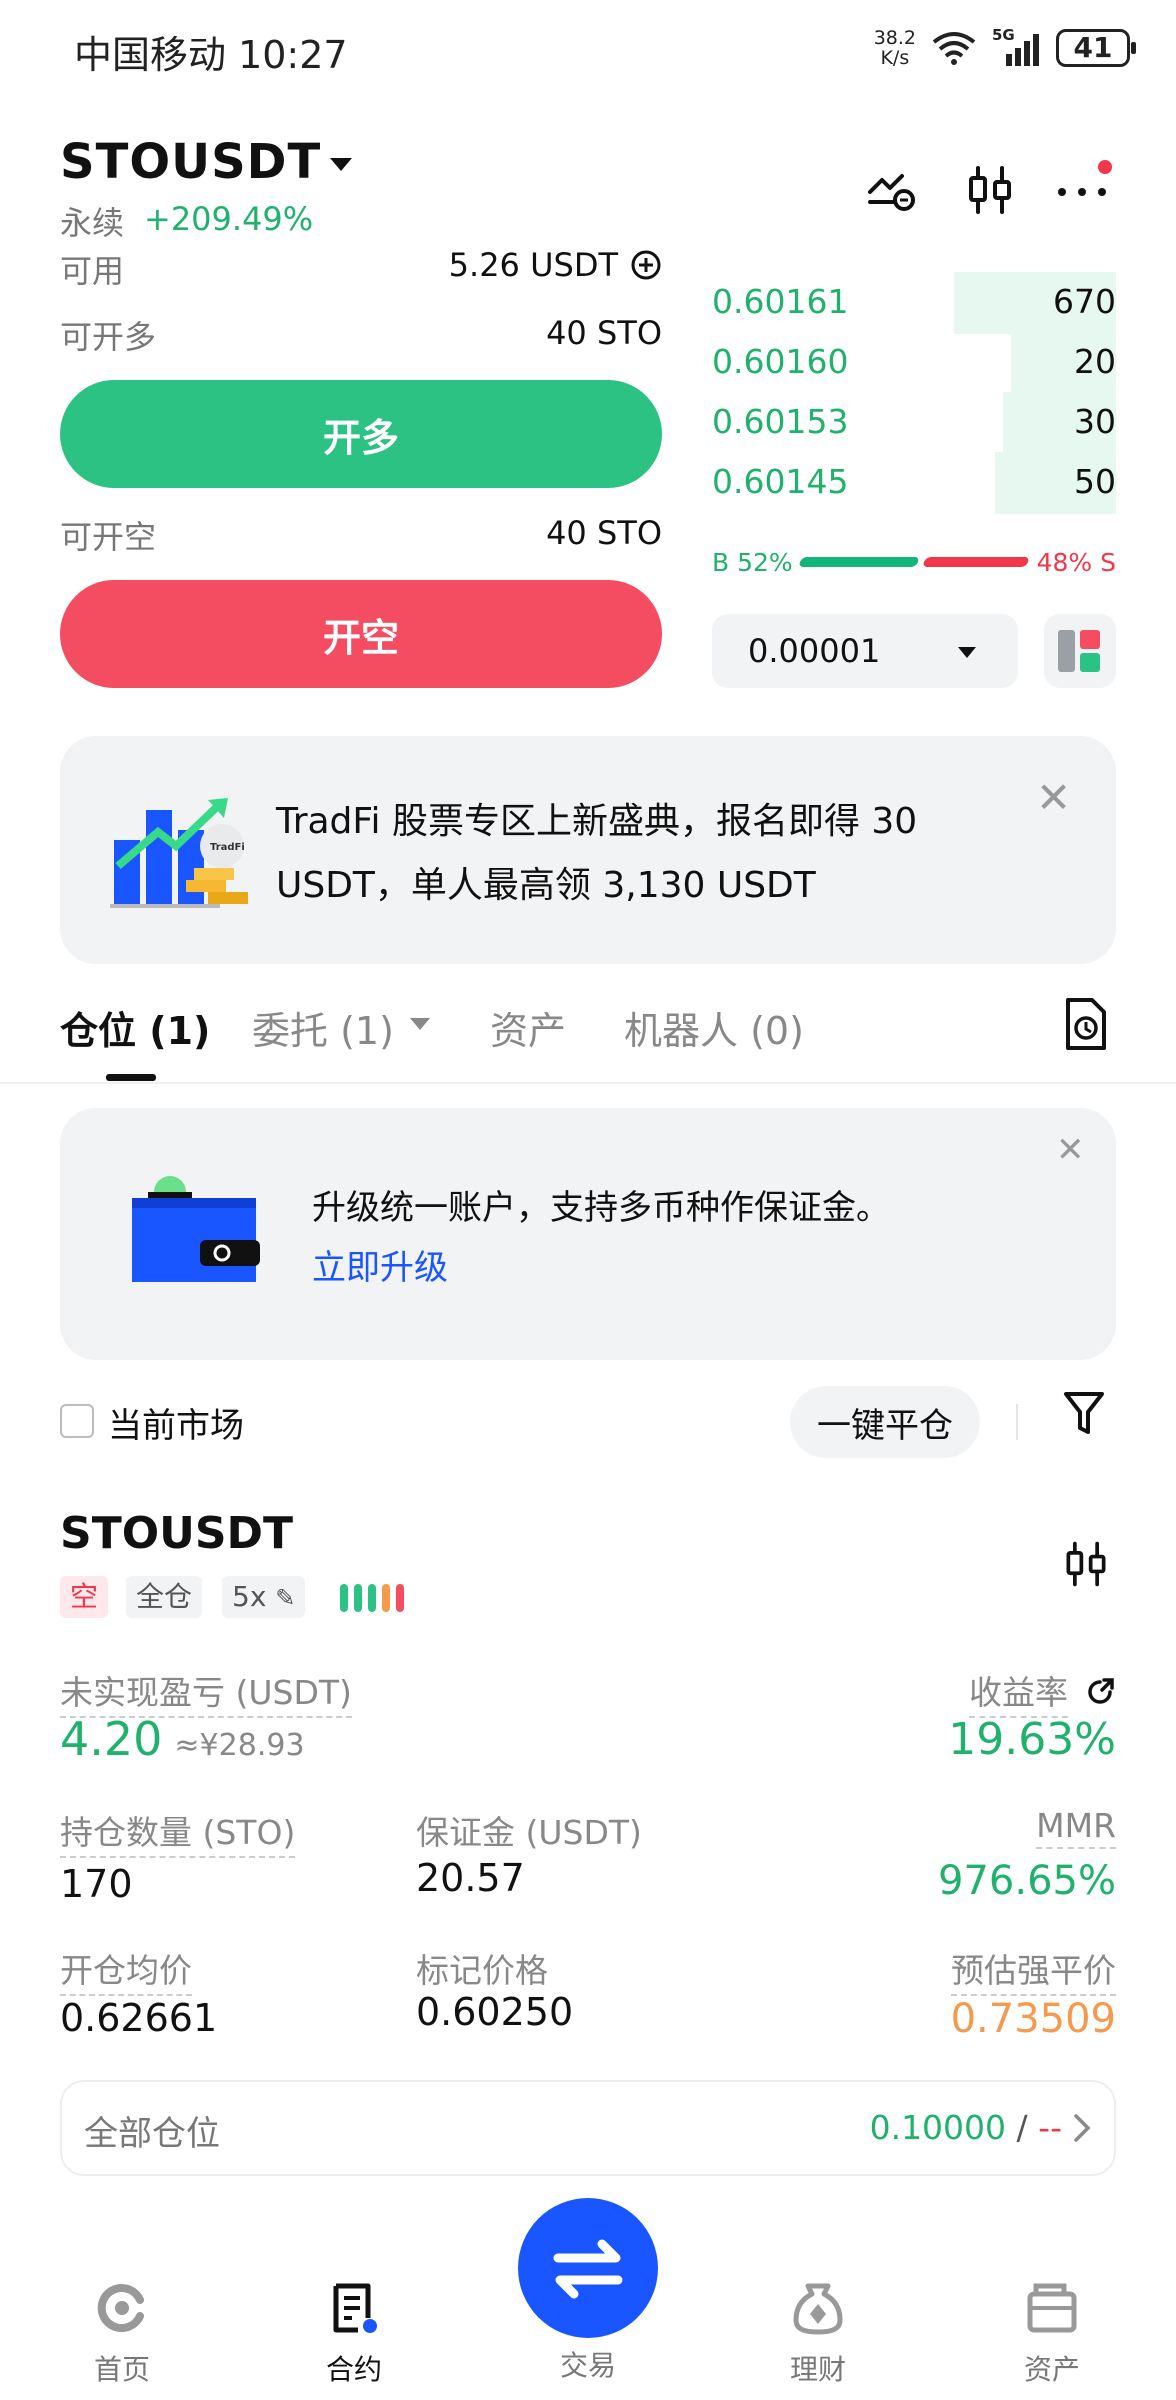 The image size is (1176, 2400). Describe the element at coordinates (249, 1596) in the screenshot. I see `leverage-value: 5x` at that location.